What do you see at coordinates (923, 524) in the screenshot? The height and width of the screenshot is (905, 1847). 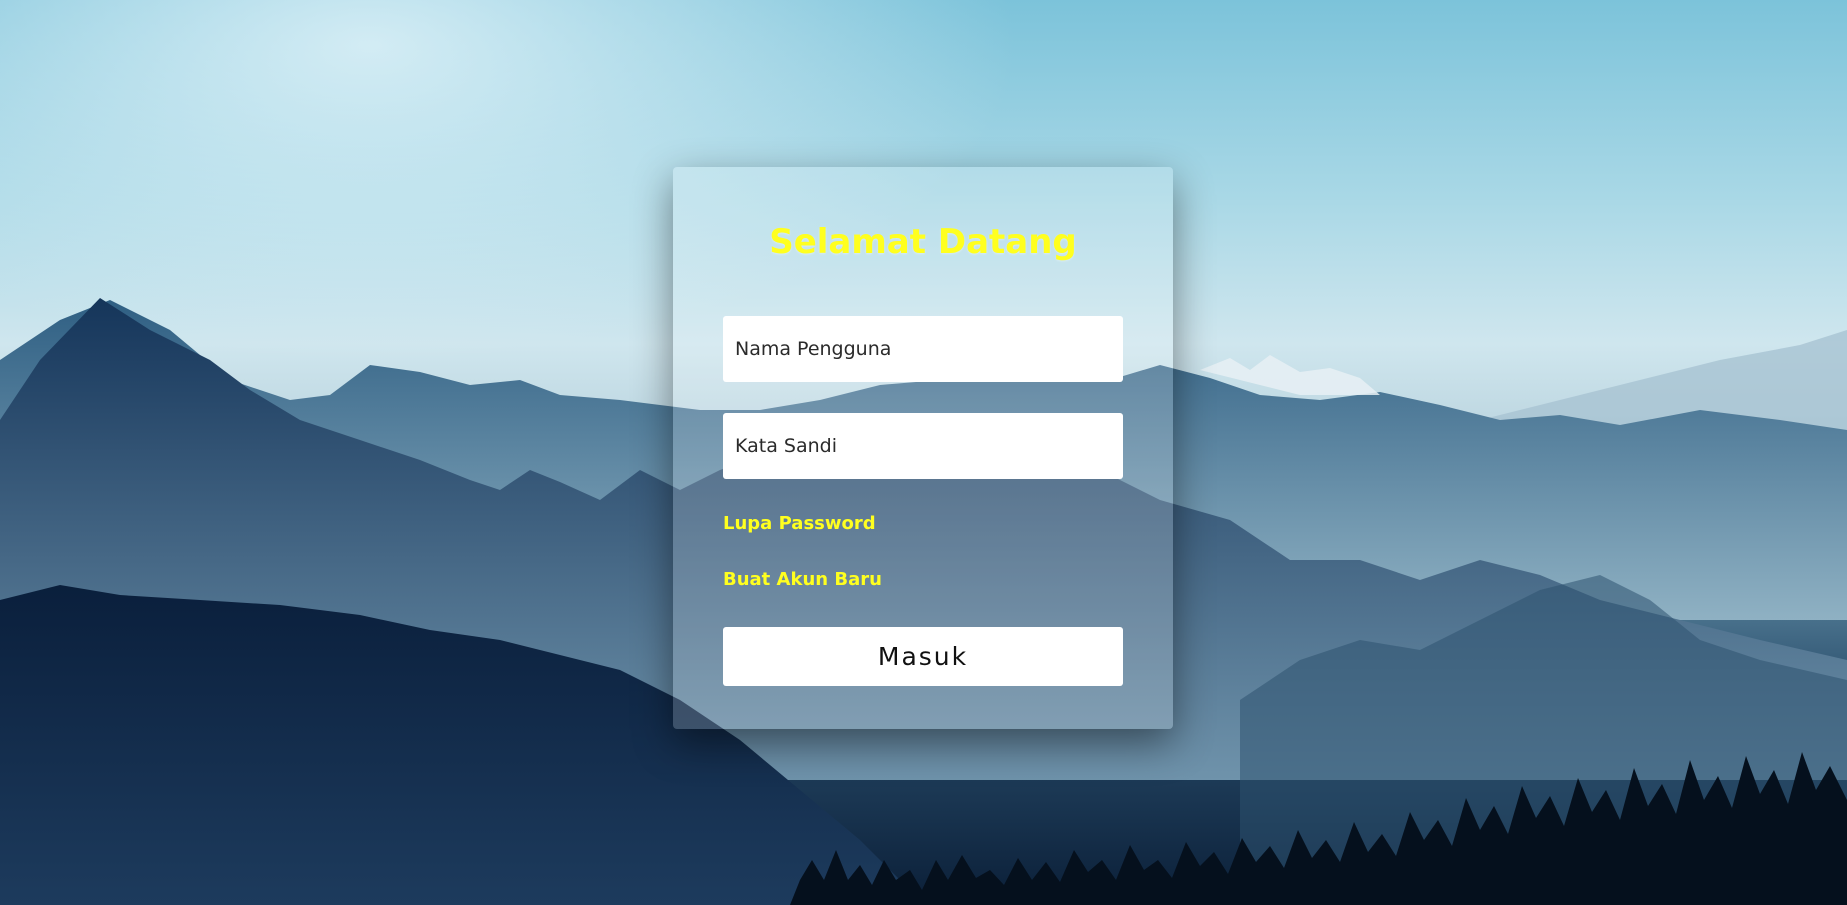 I see `forgot-password-link: Lupa Password` at bounding box center [923, 524].